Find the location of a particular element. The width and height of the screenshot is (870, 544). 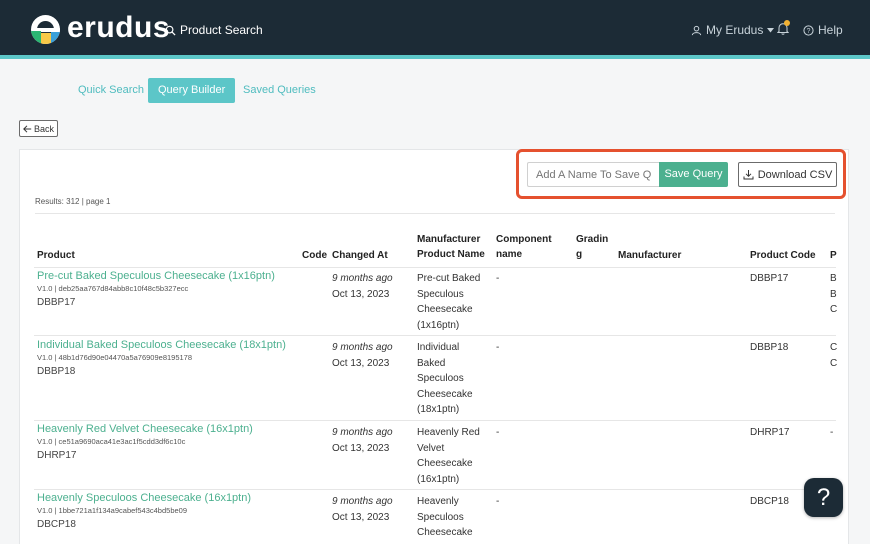

download-icon is located at coordinates (748, 175).